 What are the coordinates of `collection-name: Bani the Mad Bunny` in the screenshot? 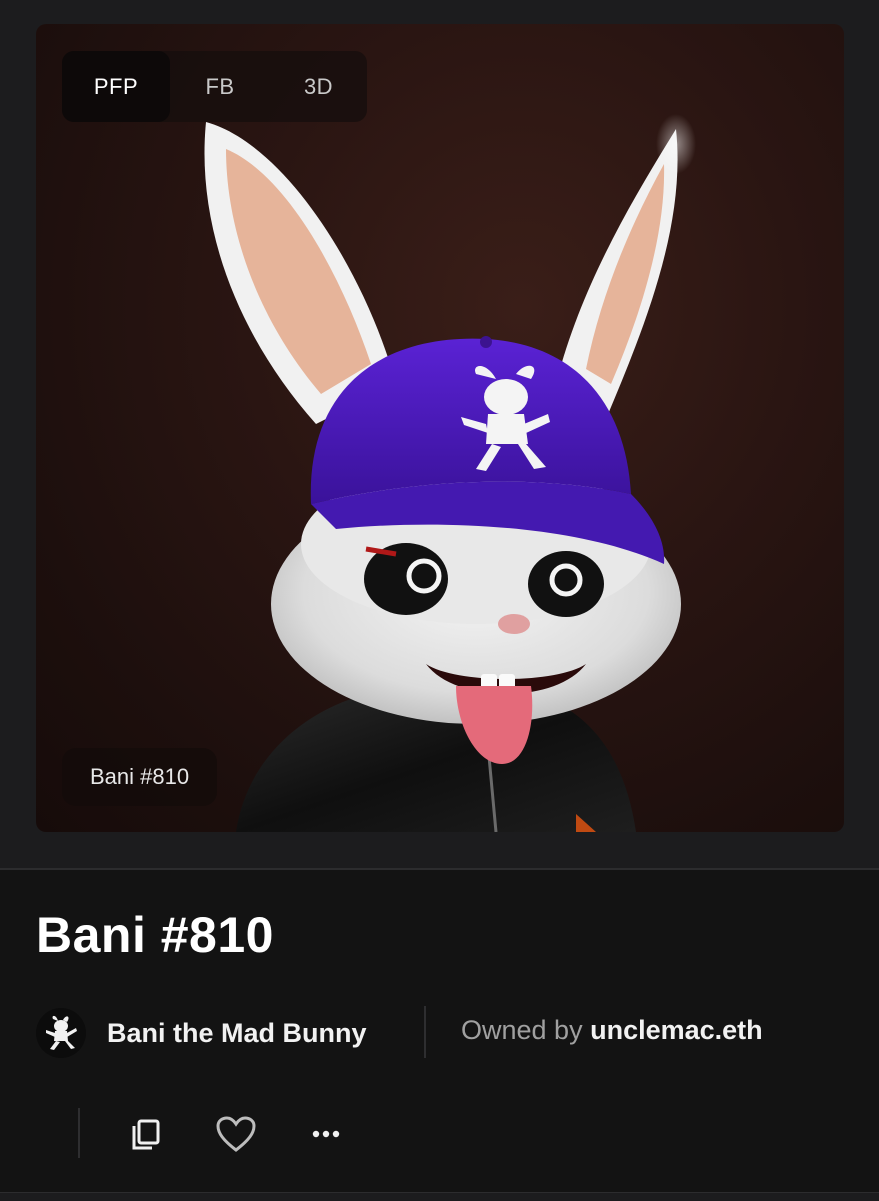 It's located at (237, 1033).